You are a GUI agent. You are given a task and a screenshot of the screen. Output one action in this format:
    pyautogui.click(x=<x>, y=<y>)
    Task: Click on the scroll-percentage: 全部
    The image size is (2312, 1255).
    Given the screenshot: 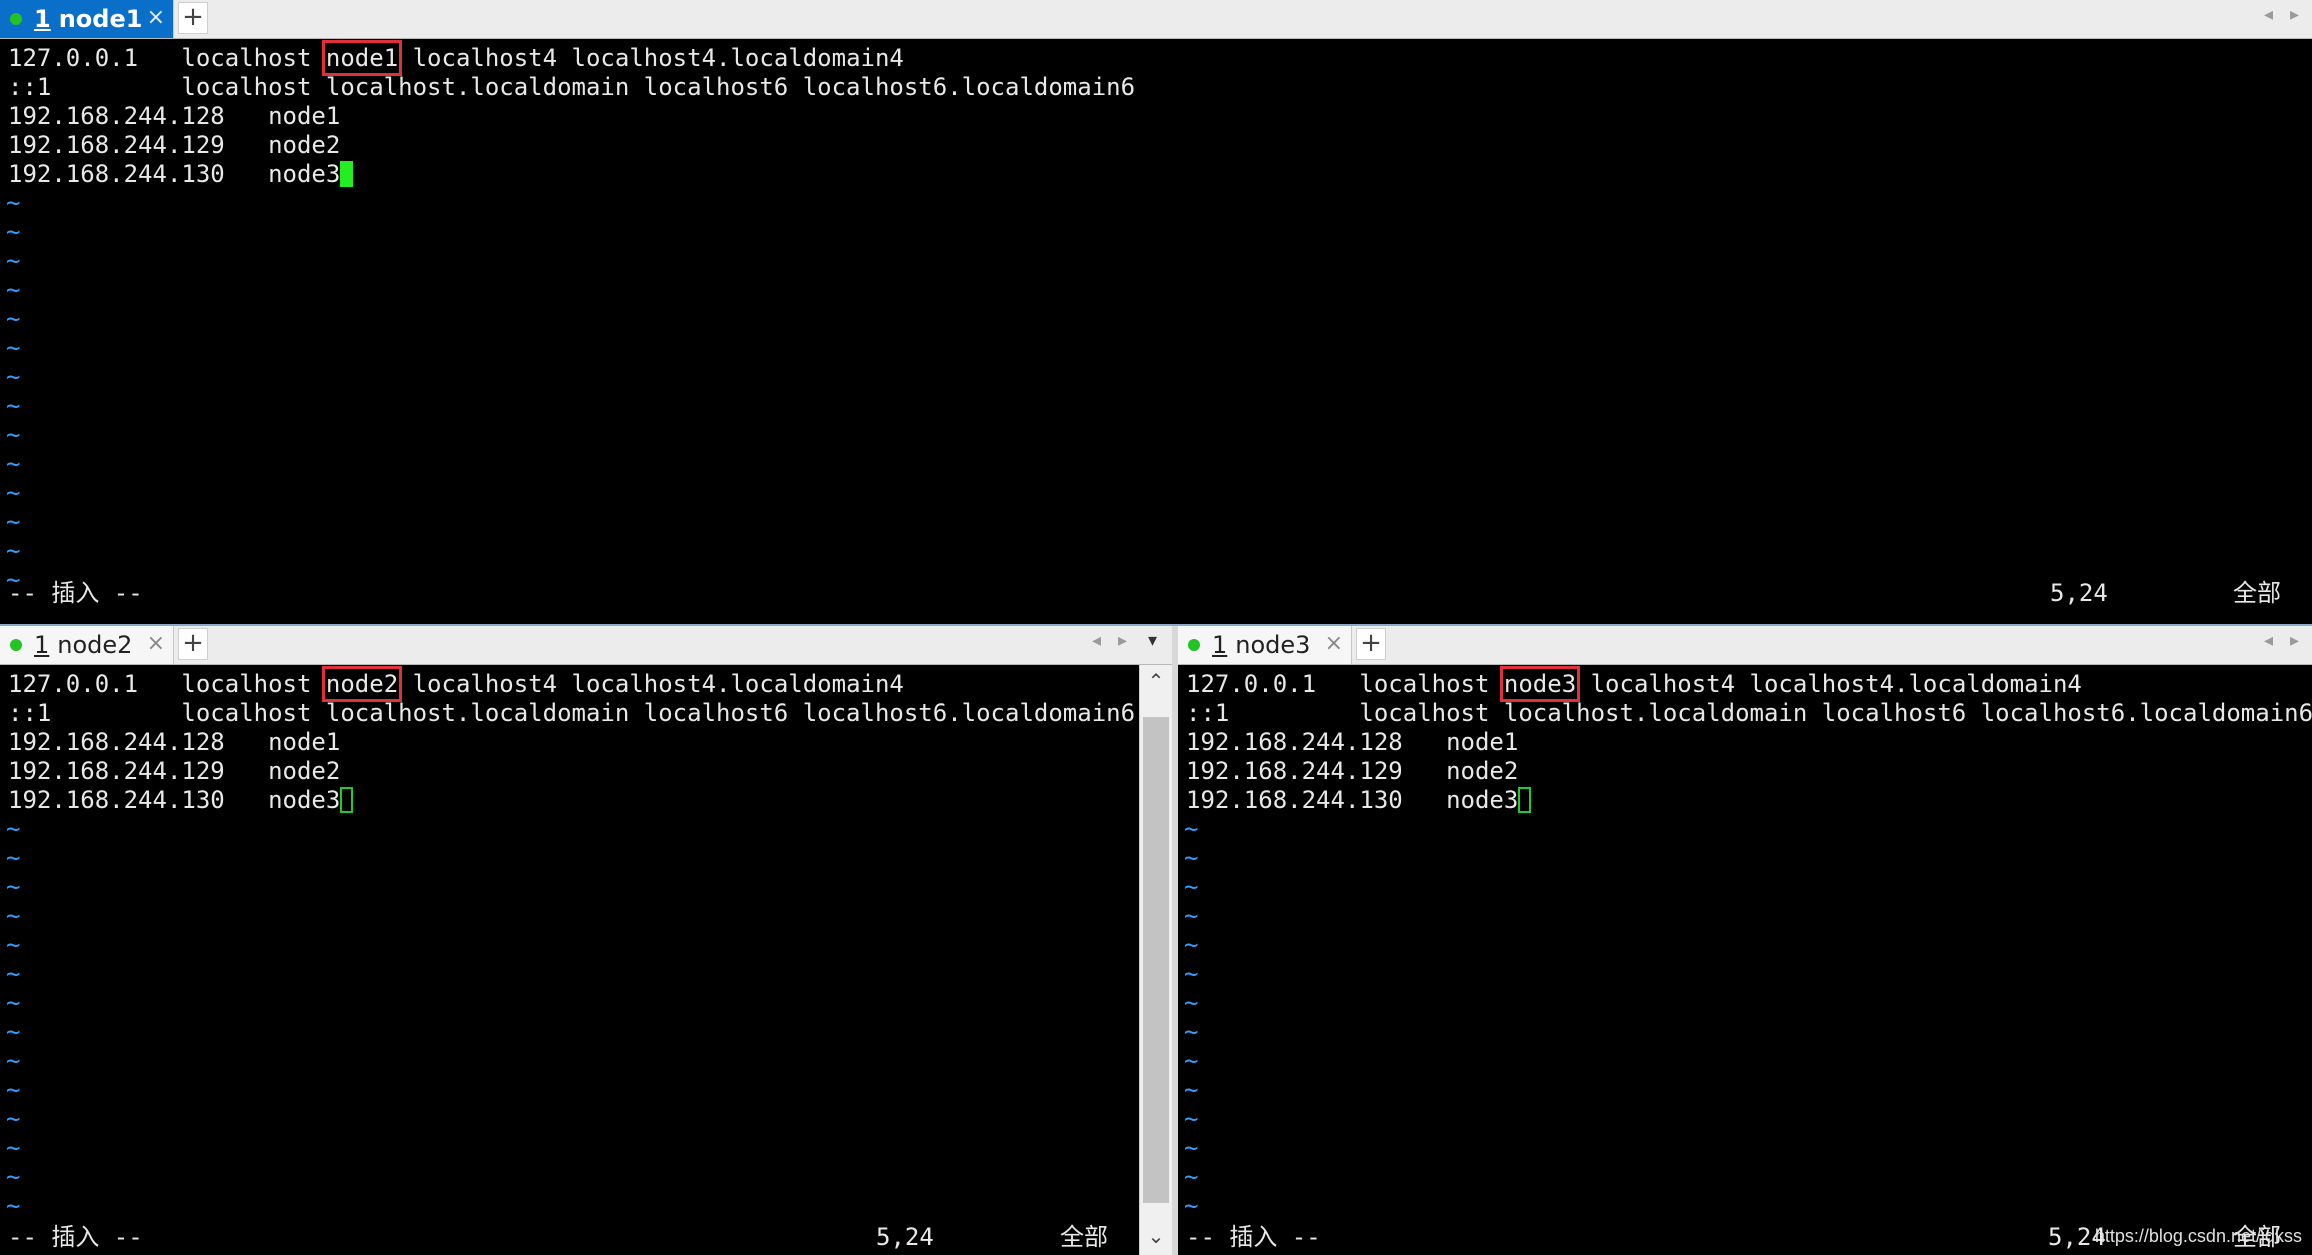 What is the action you would take?
    pyautogui.click(x=1084, y=1237)
    